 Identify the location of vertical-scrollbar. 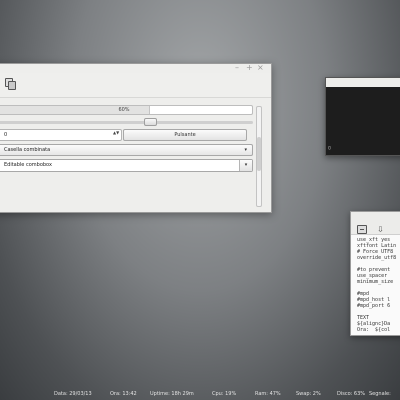
(259, 156).